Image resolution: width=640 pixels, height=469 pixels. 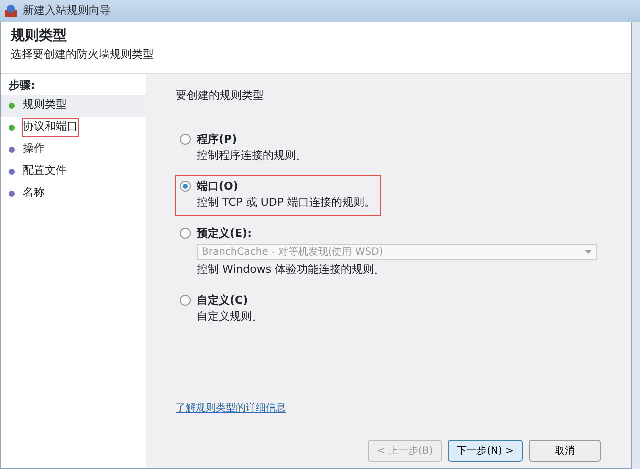 What do you see at coordinates (34, 193) in the screenshot?
I see `step-label: 名称` at bounding box center [34, 193].